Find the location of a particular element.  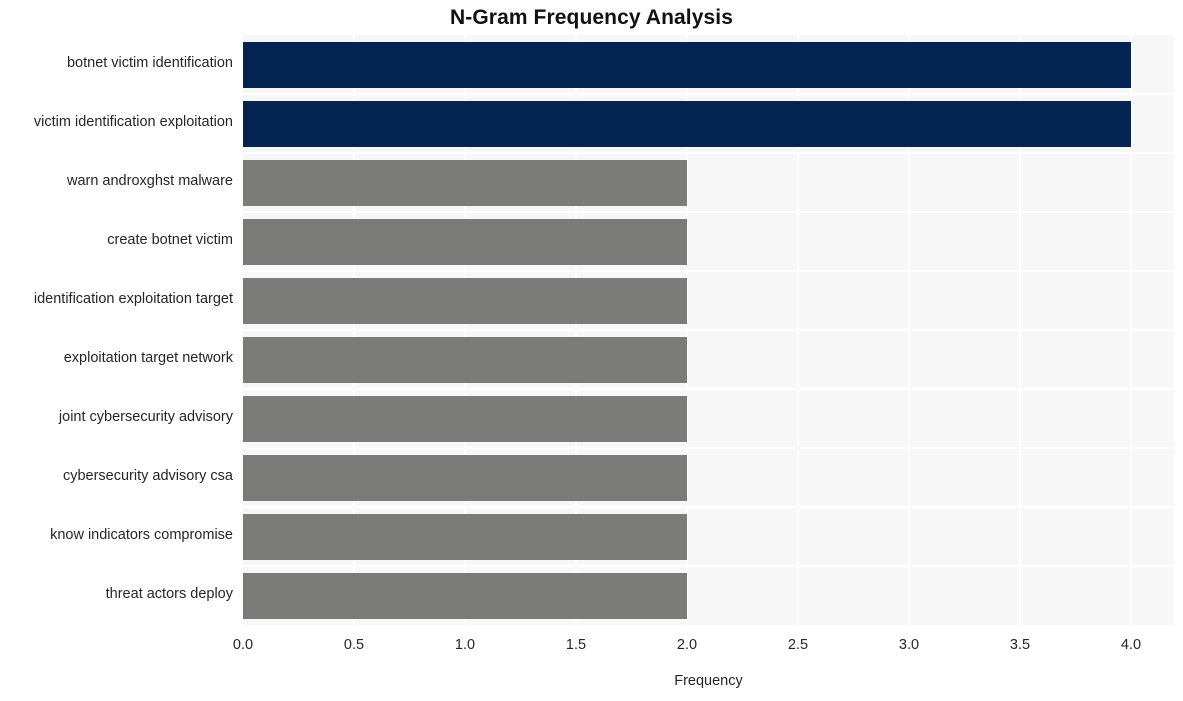

y-axis-tick-label: warn androxghst malware is located at coordinates (149, 180).